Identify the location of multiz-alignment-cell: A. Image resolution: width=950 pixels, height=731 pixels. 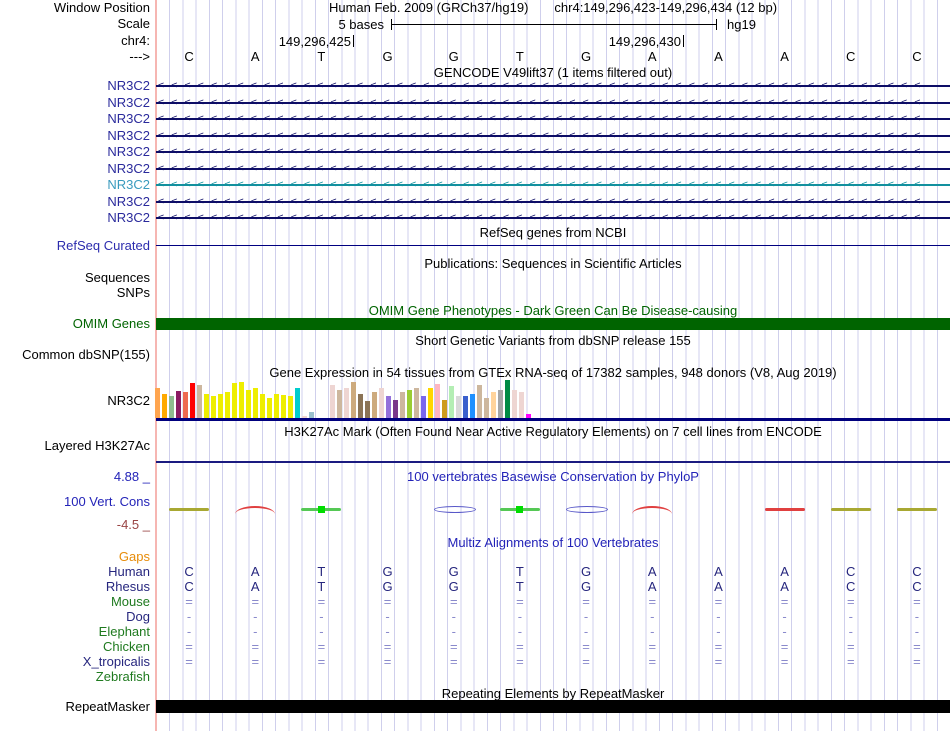
(255, 586).